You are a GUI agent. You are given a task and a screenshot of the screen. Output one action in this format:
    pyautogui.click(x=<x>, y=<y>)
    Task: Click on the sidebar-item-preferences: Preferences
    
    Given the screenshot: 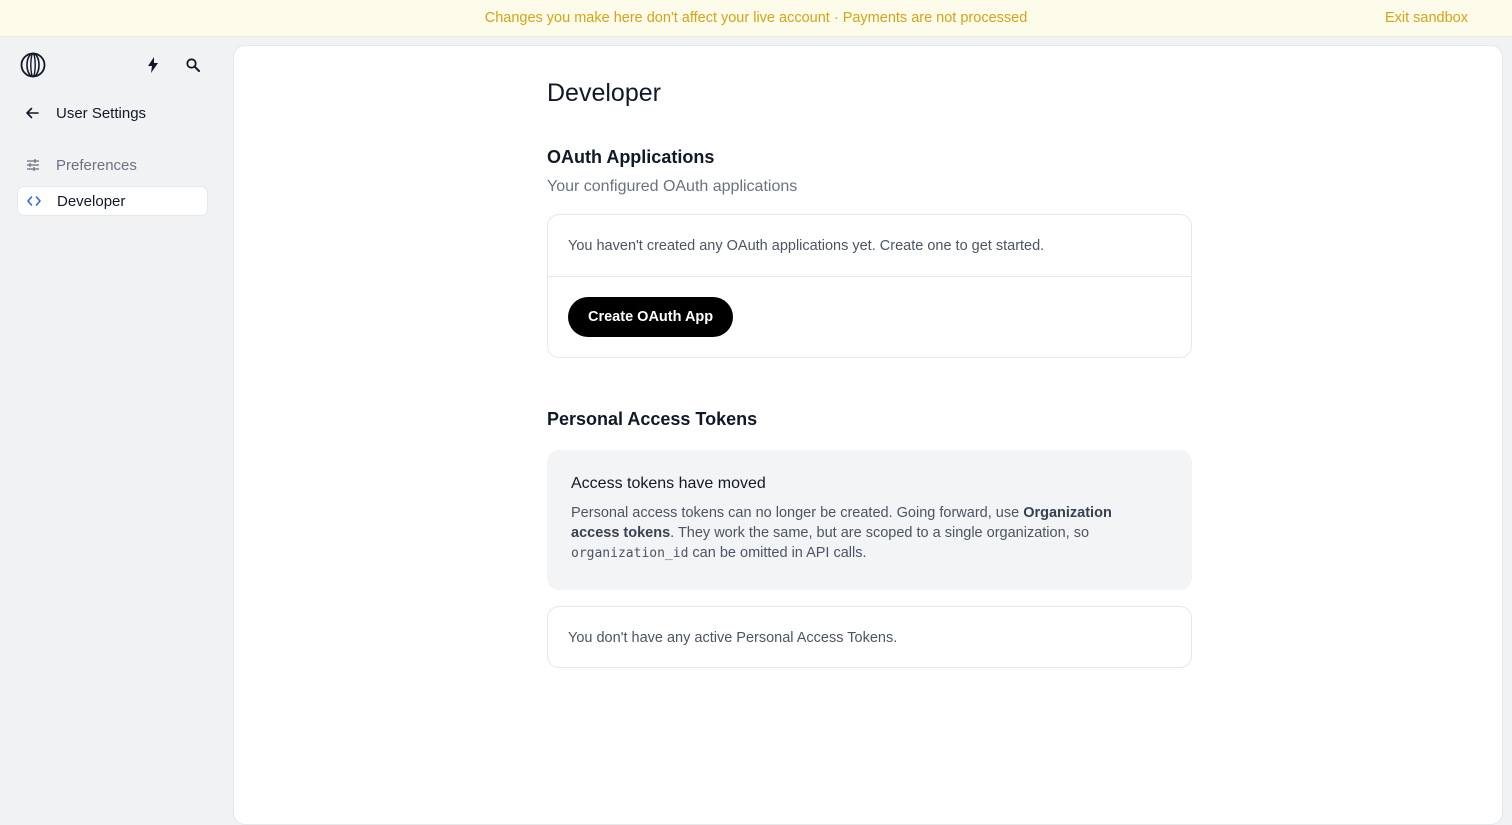 What is the action you would take?
    pyautogui.click(x=112, y=165)
    